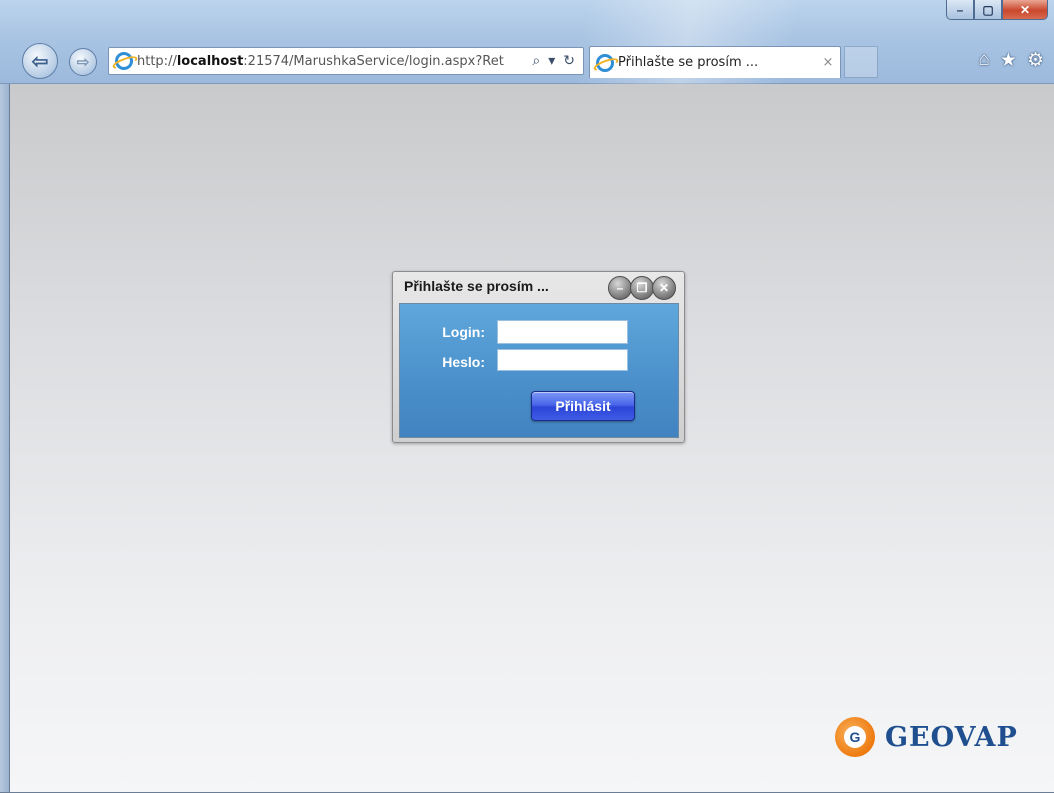 This screenshot has width=1054, height=793. I want to click on url-host: localhost, so click(210, 61).